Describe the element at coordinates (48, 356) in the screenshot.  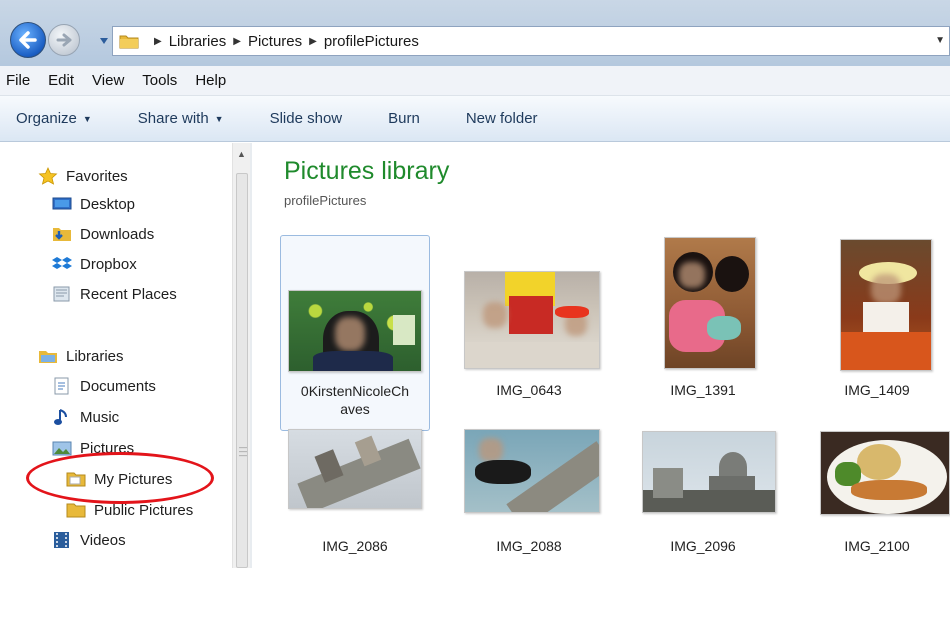
I see `libraries-icon` at that location.